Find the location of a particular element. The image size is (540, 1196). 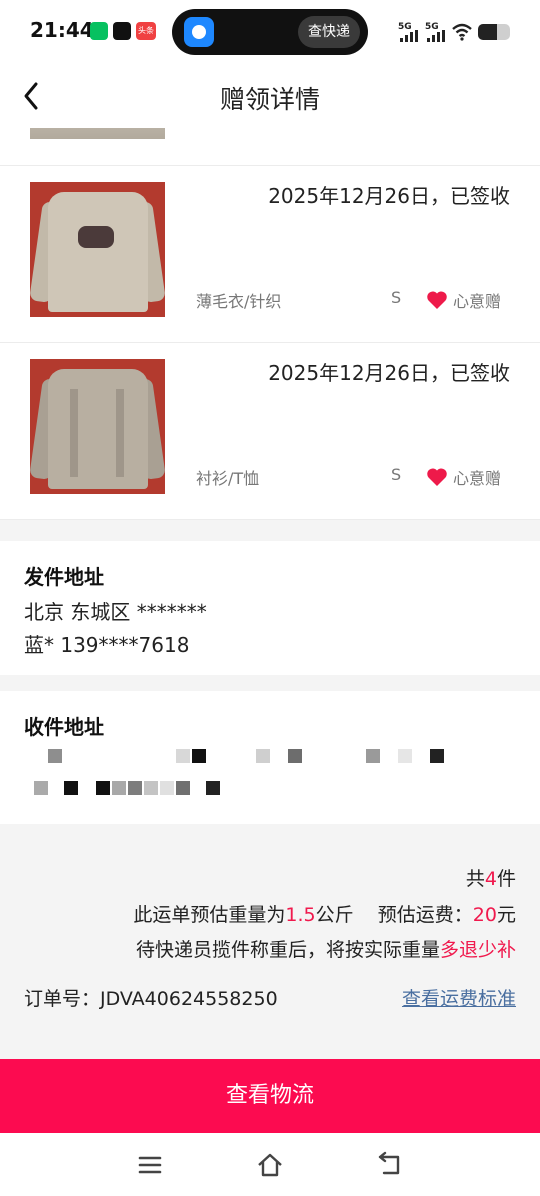

dynamic-island: 查快递 is located at coordinates (270, 32).